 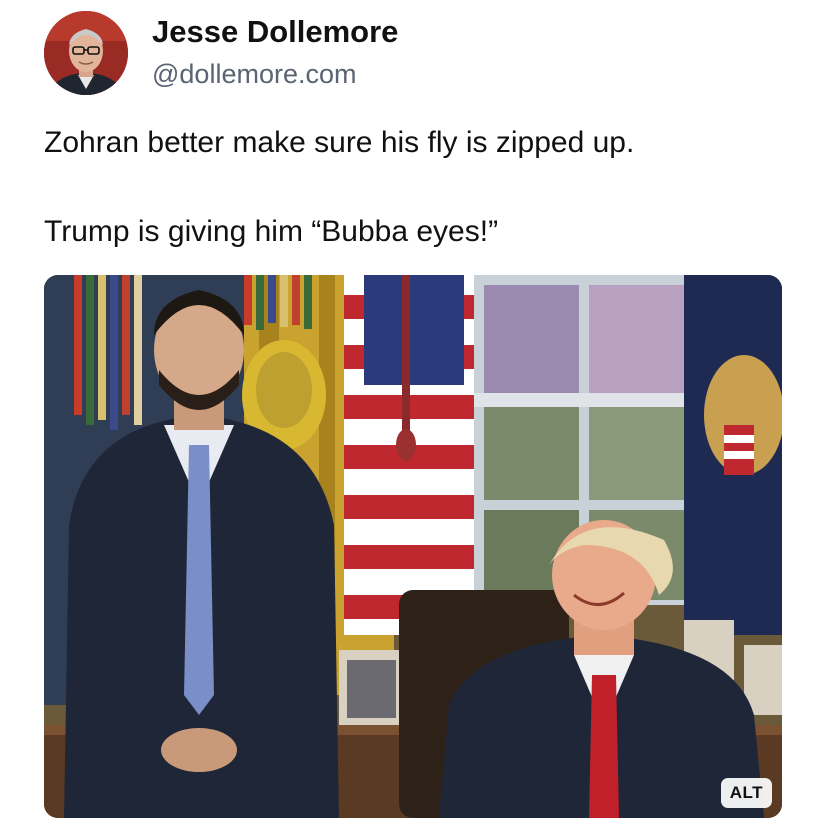 I want to click on author-handle: @dollemore.com, so click(x=254, y=74).